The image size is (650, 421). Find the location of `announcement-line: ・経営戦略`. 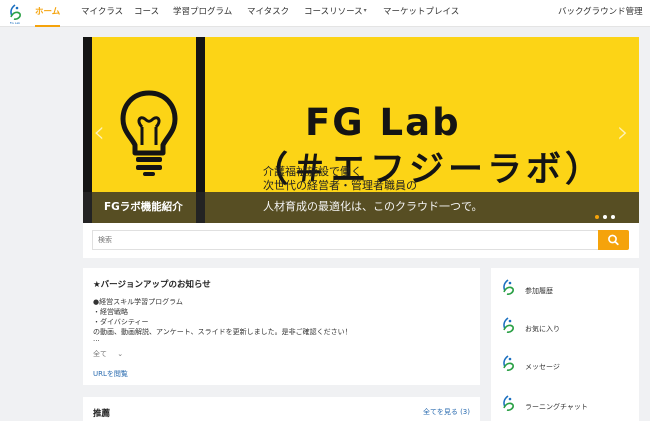

announcement-line: ・経営戦略 is located at coordinates (110, 312).